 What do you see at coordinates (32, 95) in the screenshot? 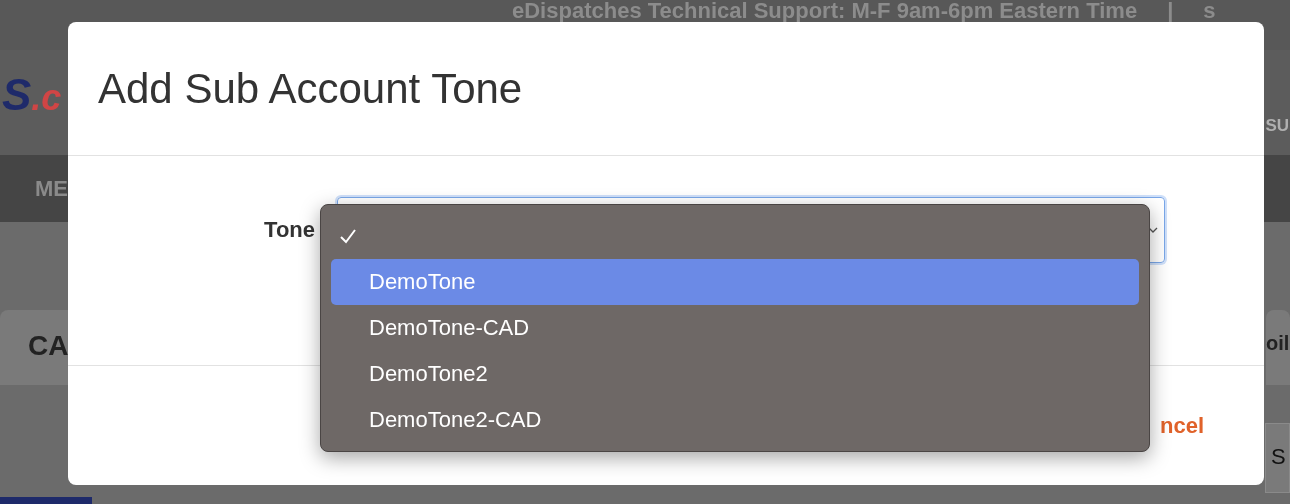
I see `logo: S.c` at bounding box center [32, 95].